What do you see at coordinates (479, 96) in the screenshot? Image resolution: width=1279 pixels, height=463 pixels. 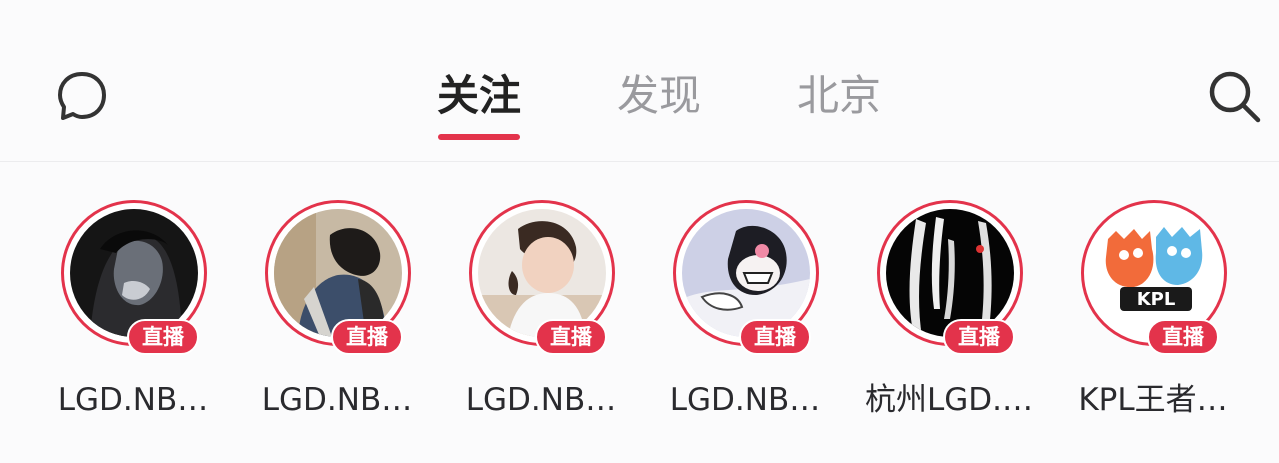 I see `tab-follow: 关注` at bounding box center [479, 96].